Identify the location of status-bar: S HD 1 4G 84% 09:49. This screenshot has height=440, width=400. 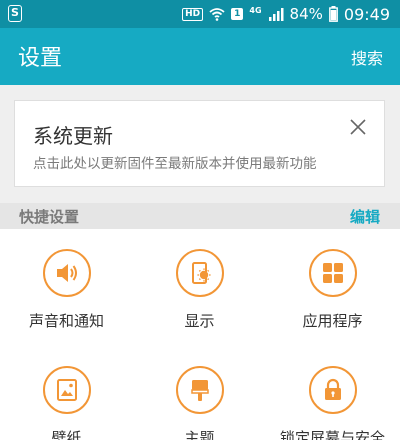
(200, 14).